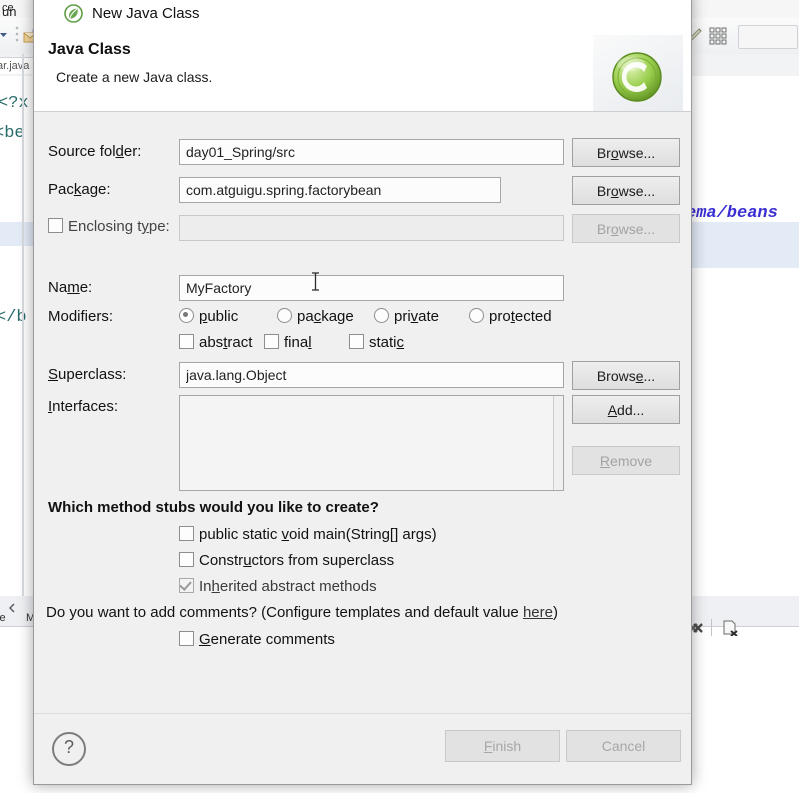 The width and height of the screenshot is (799, 793). What do you see at coordinates (362, 73) in the screenshot?
I see `dialog-banner: Java Class Create a new Java class.` at bounding box center [362, 73].